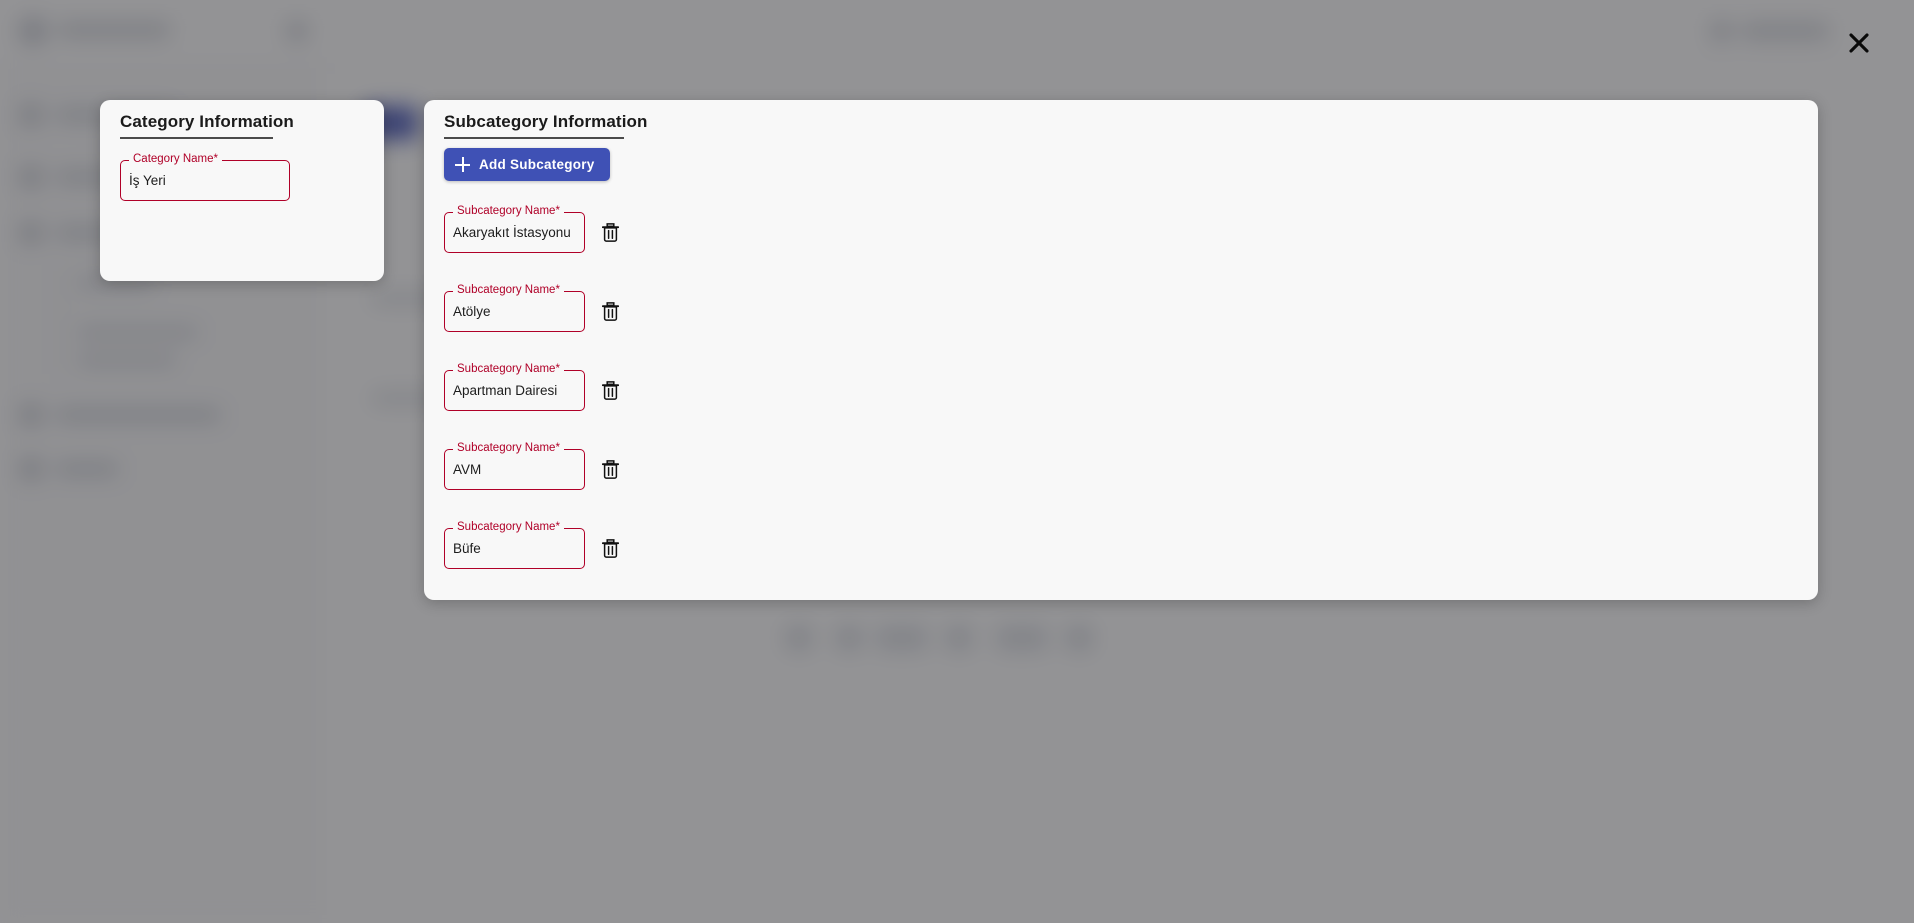  Describe the element at coordinates (196, 138) in the screenshot. I see `category-panel-title-underline` at that location.